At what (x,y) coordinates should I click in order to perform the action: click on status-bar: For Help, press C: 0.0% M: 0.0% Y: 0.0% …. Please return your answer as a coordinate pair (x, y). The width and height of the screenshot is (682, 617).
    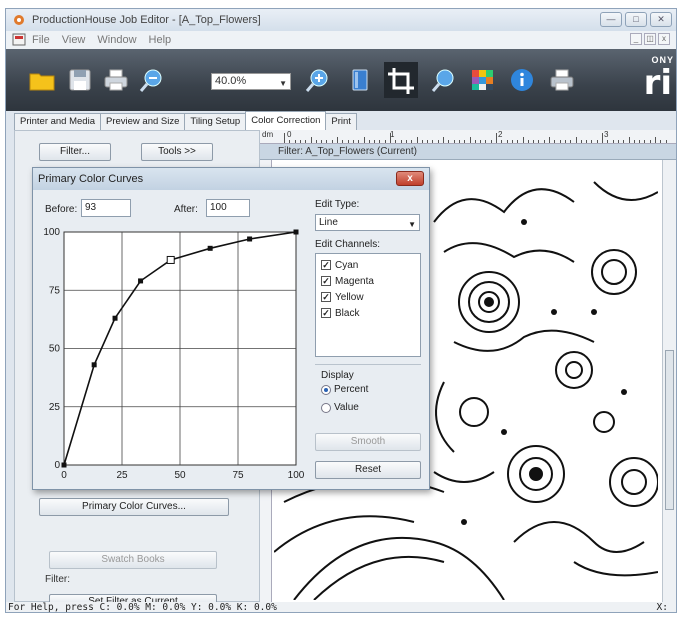
    Looking at the image, I should click on (341, 607).